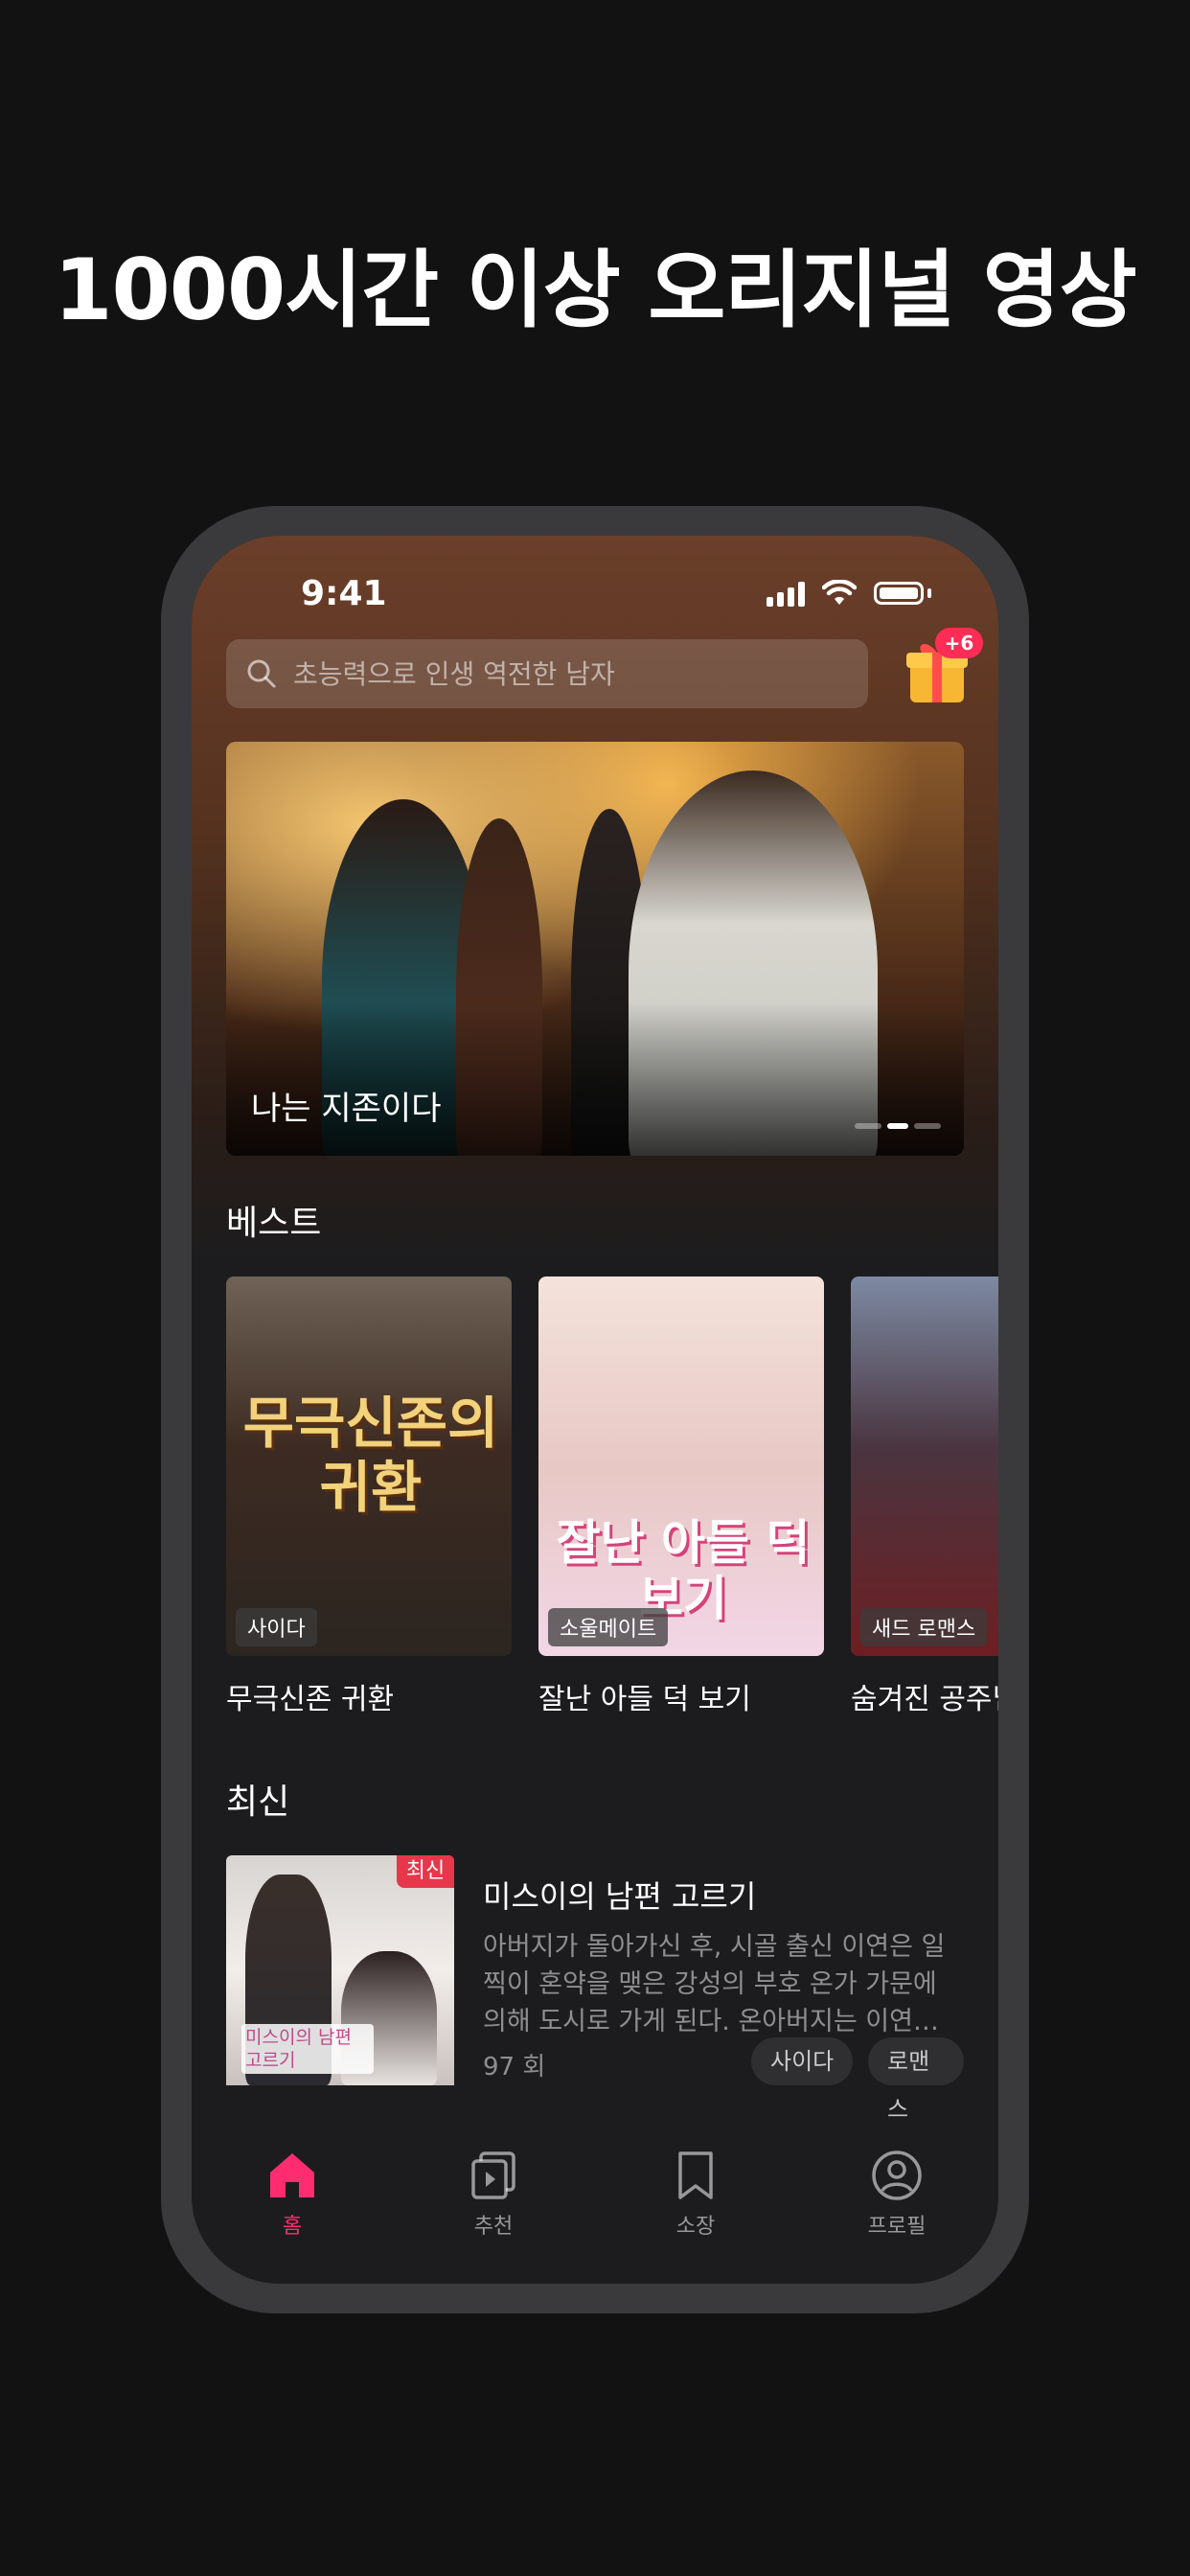 This screenshot has height=2576, width=1190. Describe the element at coordinates (292, 2175) in the screenshot. I see `home-icon` at that location.